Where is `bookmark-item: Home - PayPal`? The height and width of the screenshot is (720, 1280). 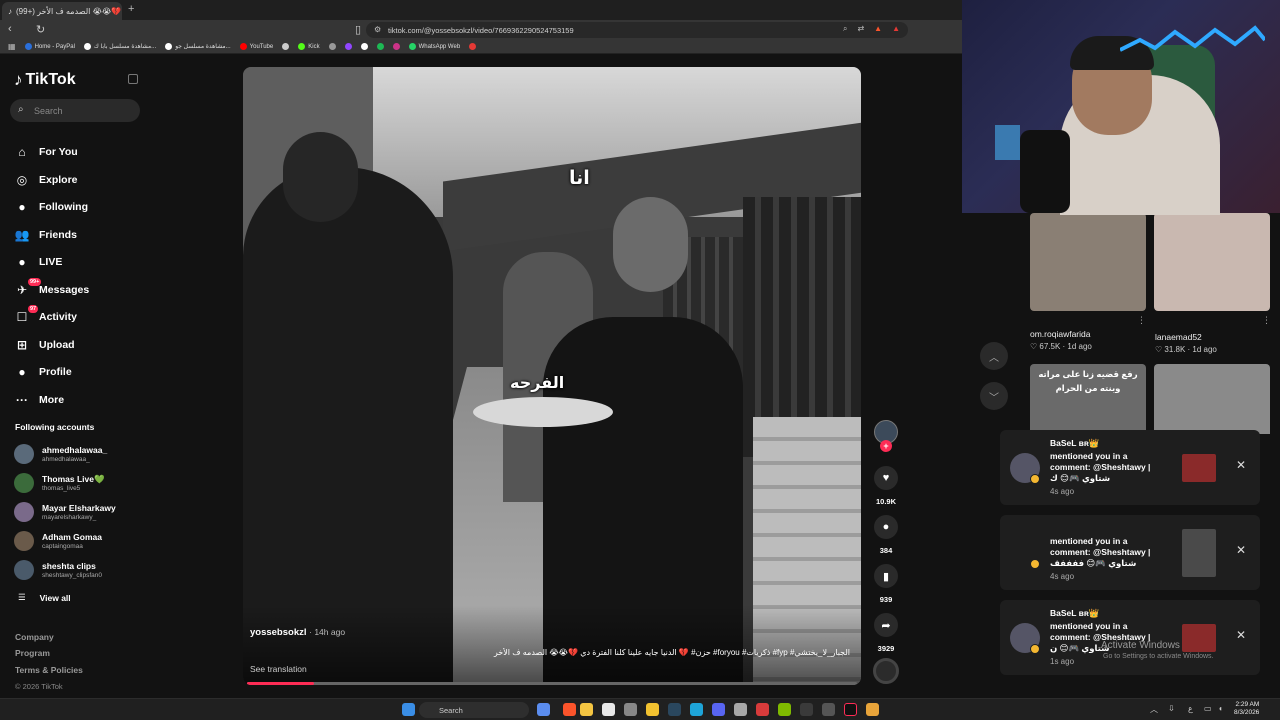
bookmark-item: Home - PayPal is located at coordinates (49, 46).